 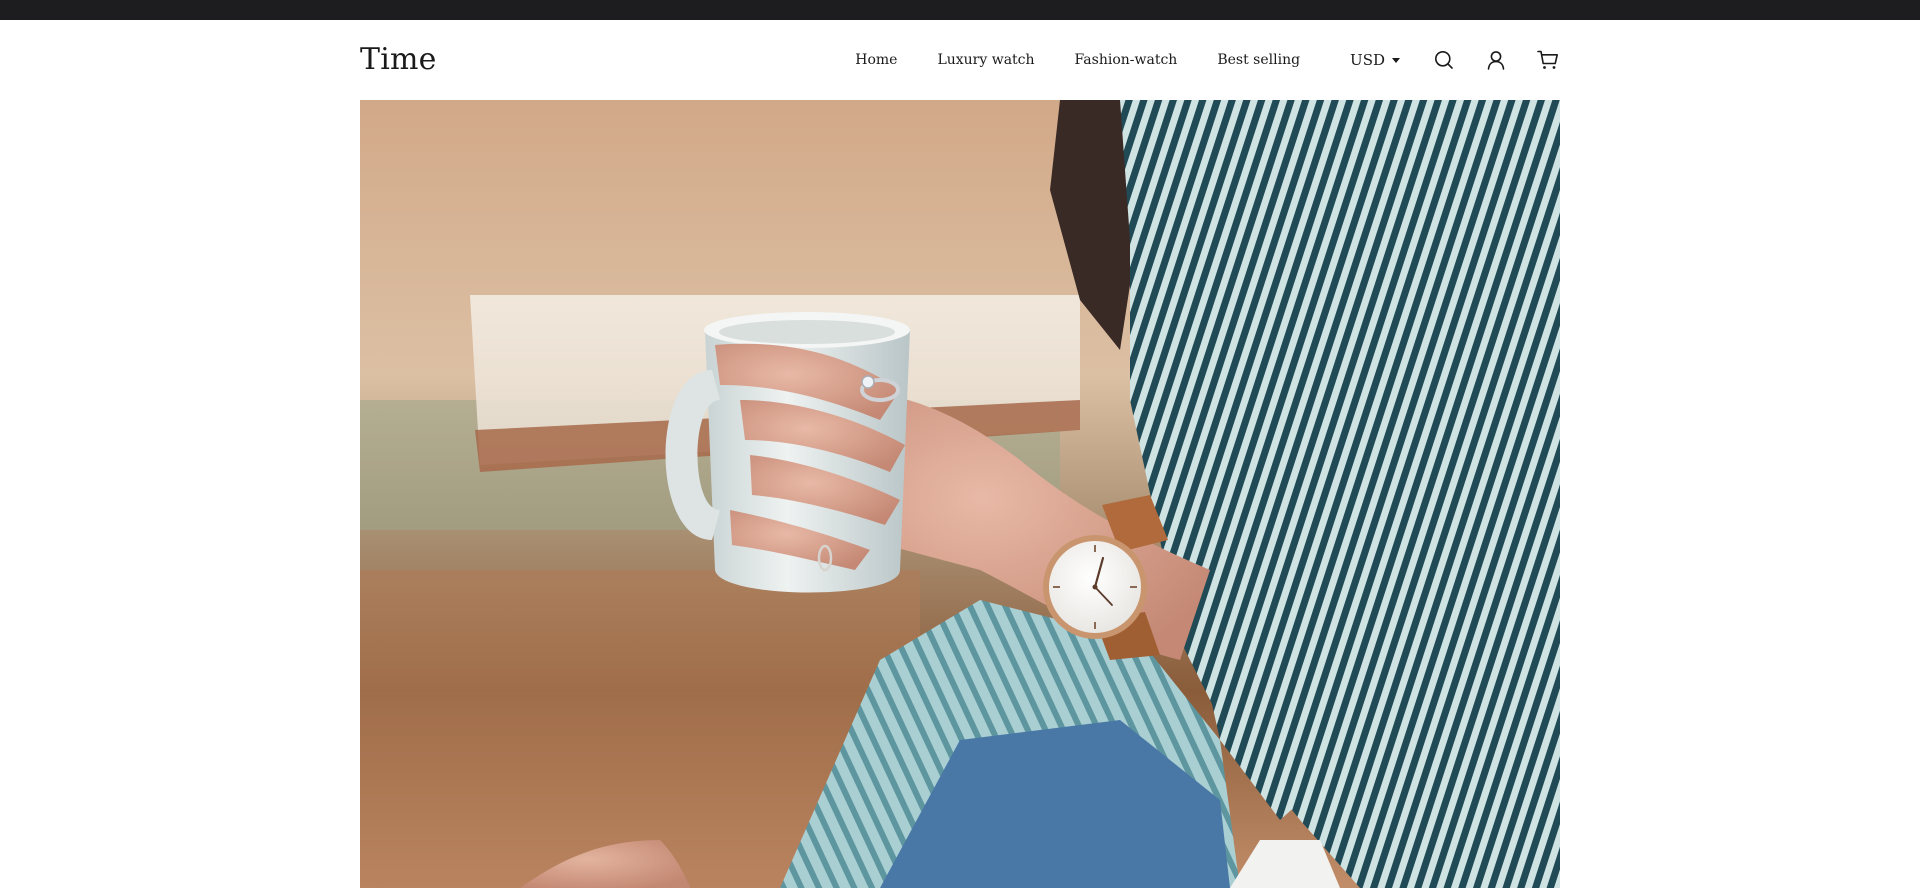 I want to click on nav-item-home: Home, so click(x=876, y=60).